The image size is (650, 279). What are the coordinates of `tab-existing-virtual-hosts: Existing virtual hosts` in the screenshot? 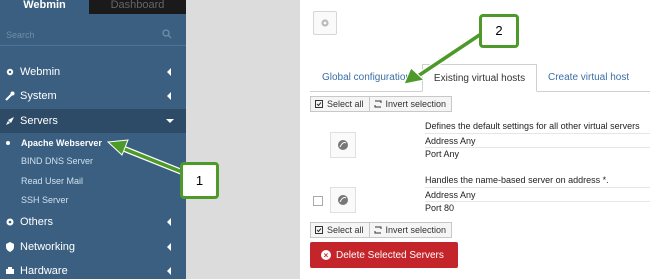 It's located at (479, 78).